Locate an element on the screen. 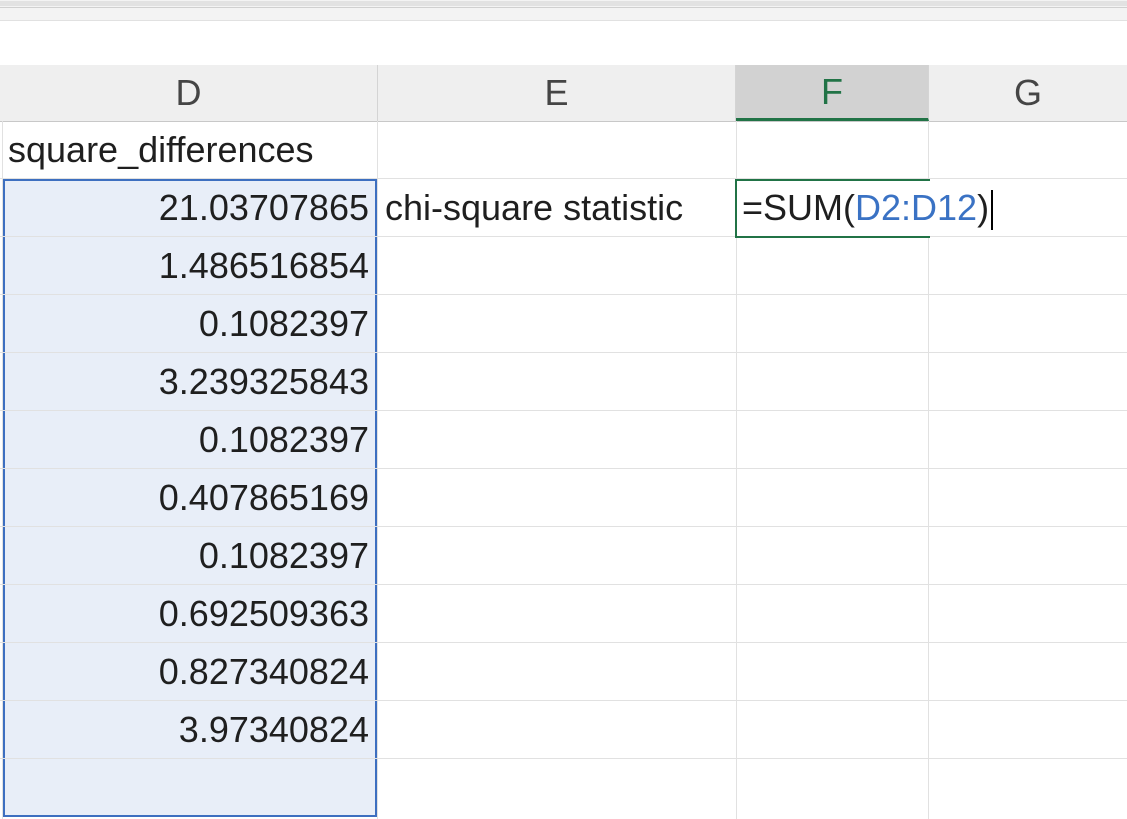  scrollbar-thumb is located at coordinates (563, 3).